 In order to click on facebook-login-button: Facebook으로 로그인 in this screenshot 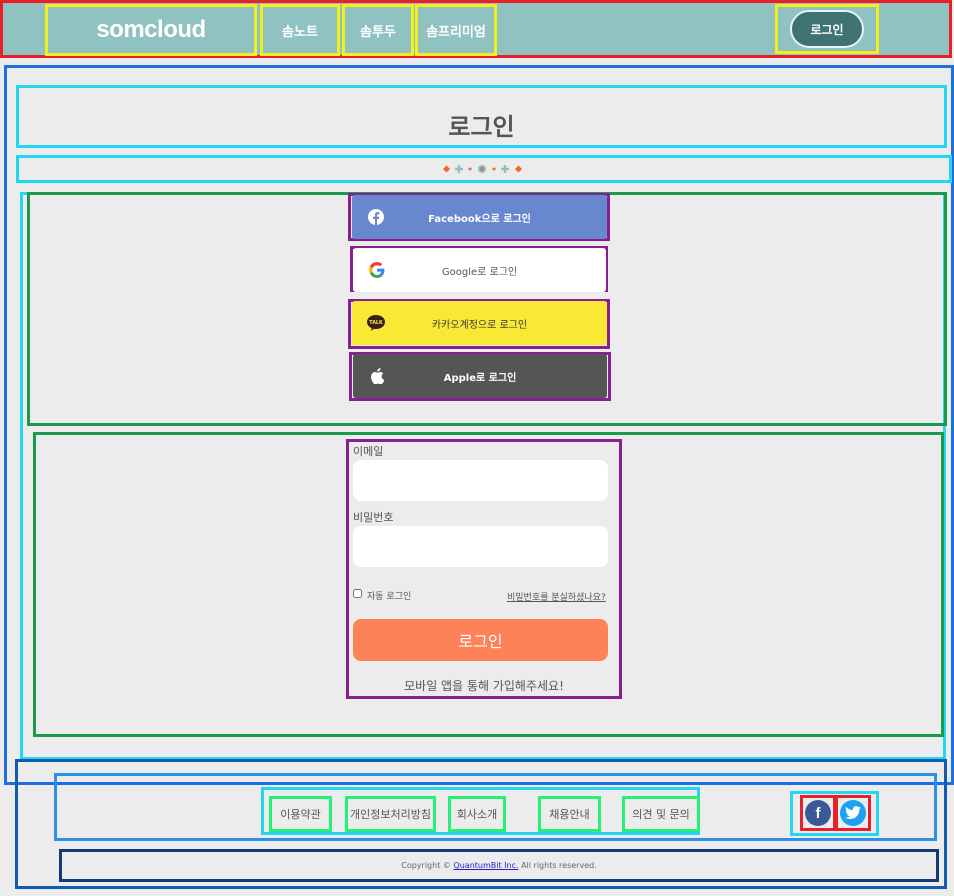, I will do `click(479, 217)`.